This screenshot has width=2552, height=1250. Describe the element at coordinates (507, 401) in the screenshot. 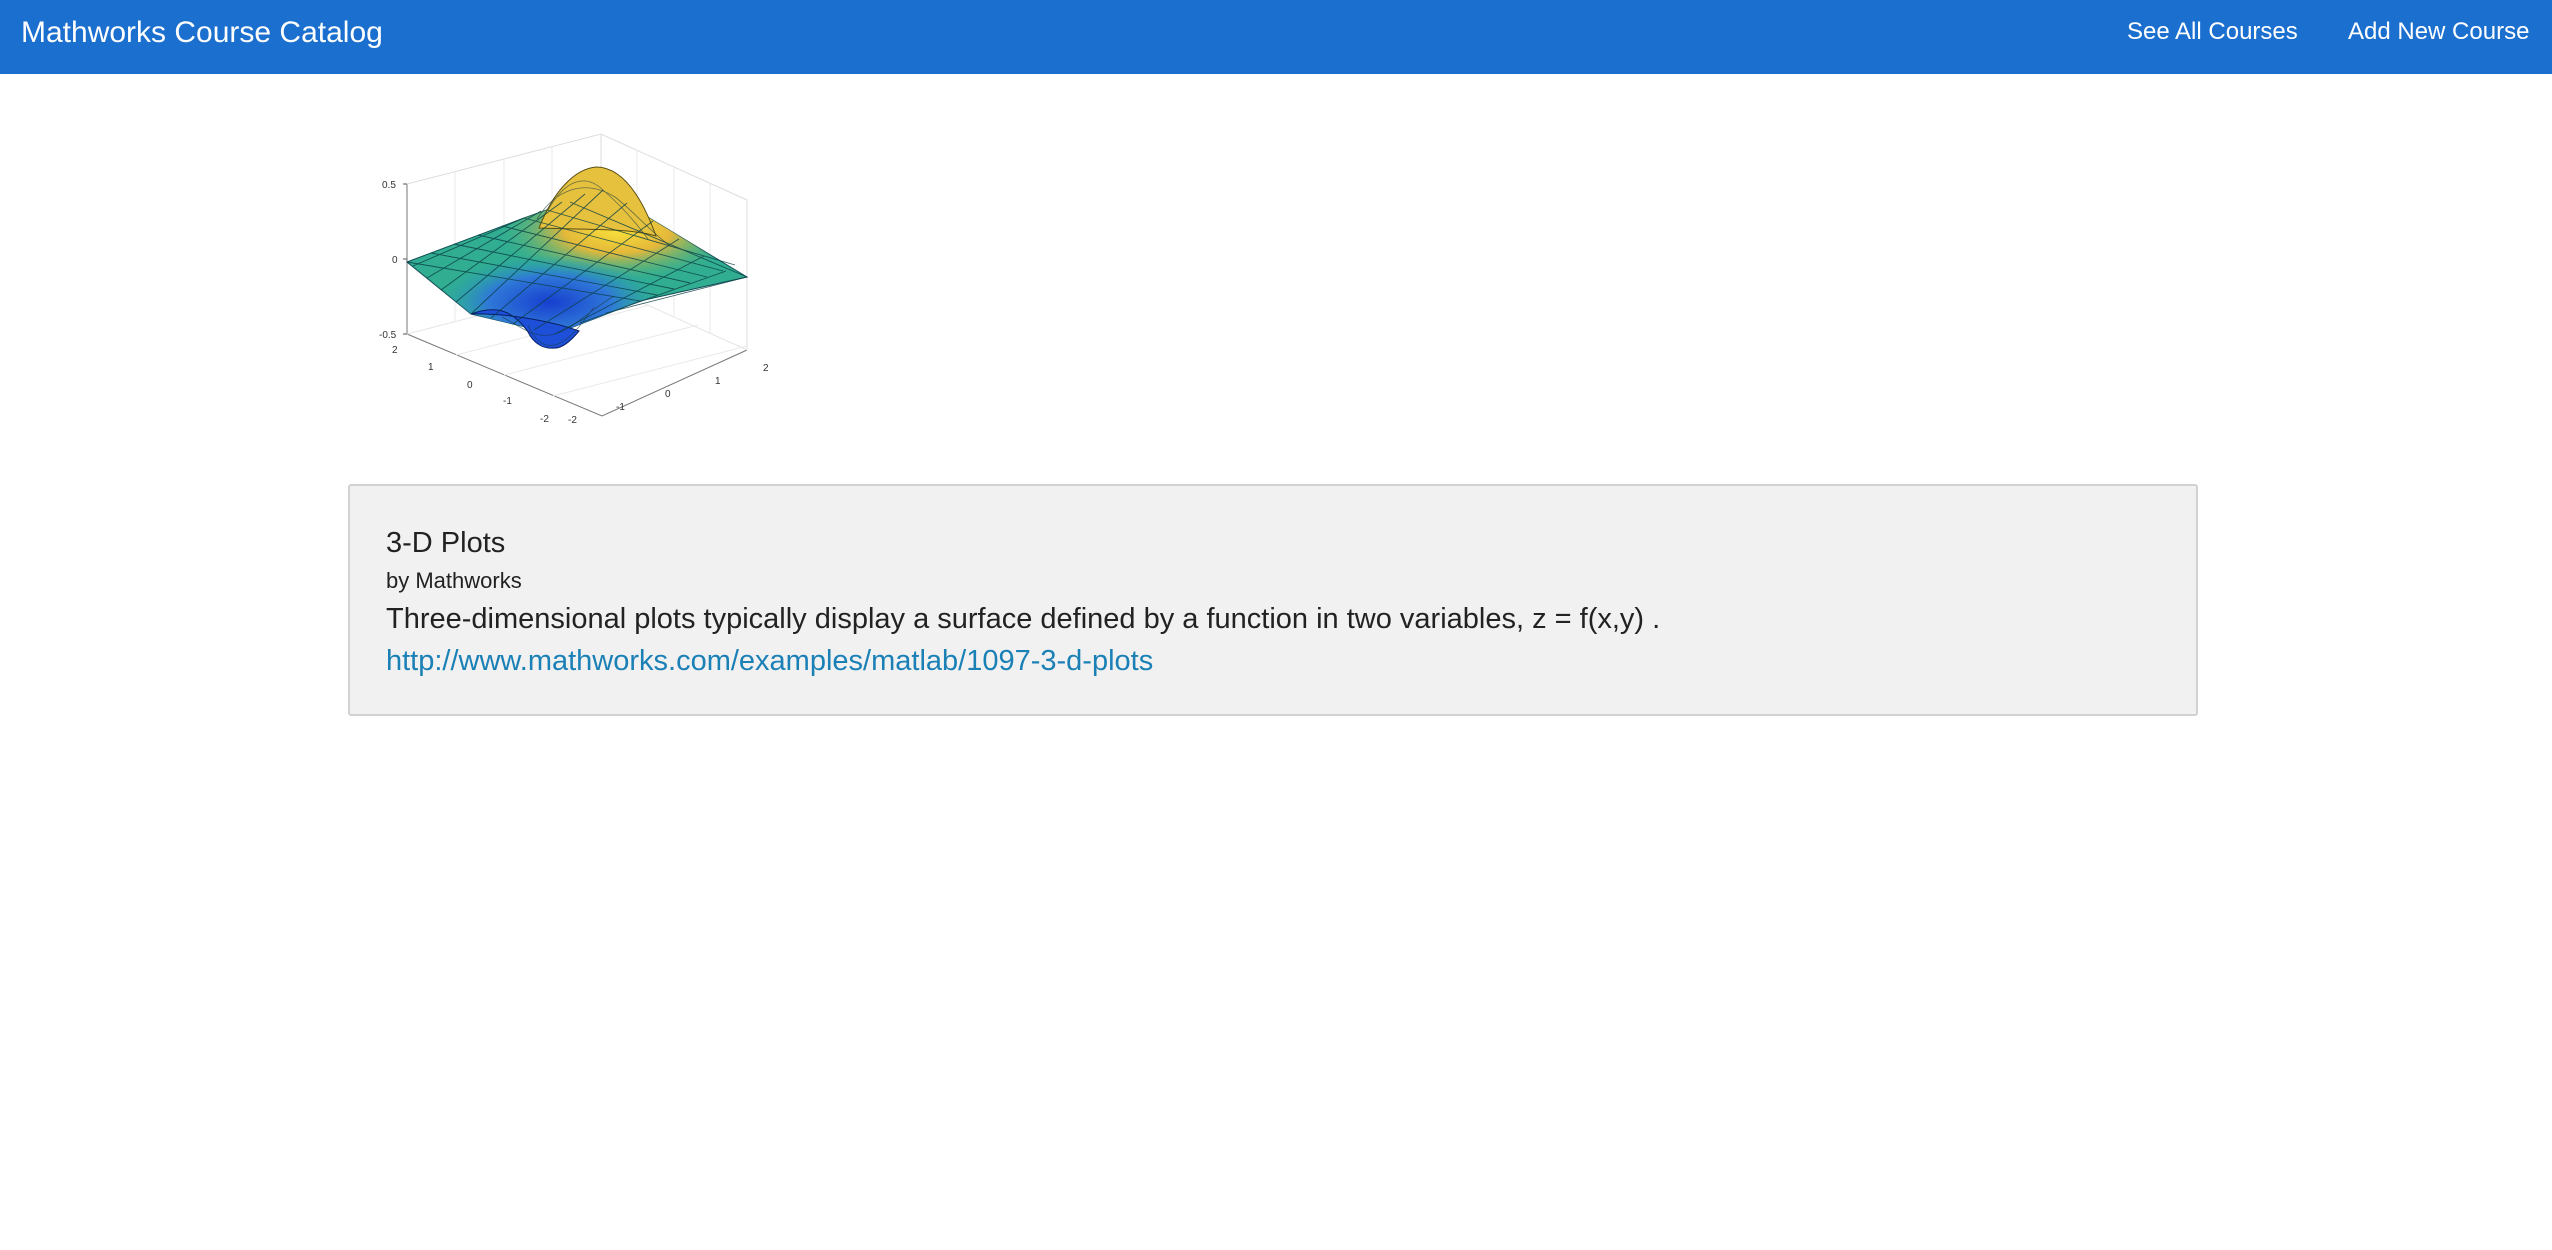

I see `y-tick-label: -1` at that location.